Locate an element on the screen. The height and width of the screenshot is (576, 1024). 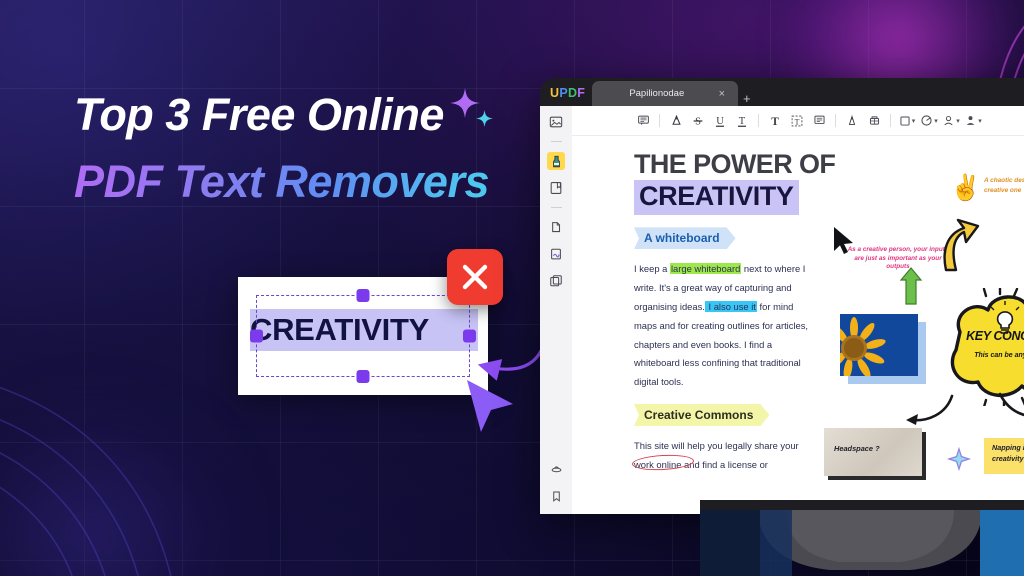
sidebar-rail is located at coordinates (556, 310).